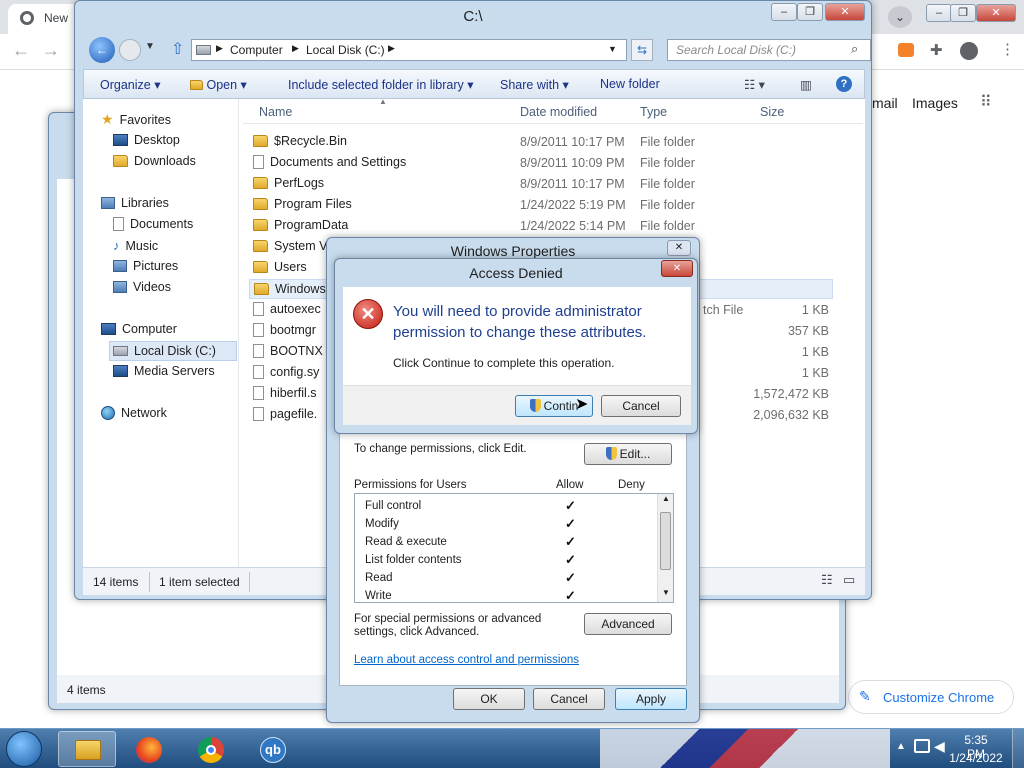 This screenshot has height=768, width=1024. What do you see at coordinates (630, 84) in the screenshot?
I see `new-folder-button: New folder` at bounding box center [630, 84].